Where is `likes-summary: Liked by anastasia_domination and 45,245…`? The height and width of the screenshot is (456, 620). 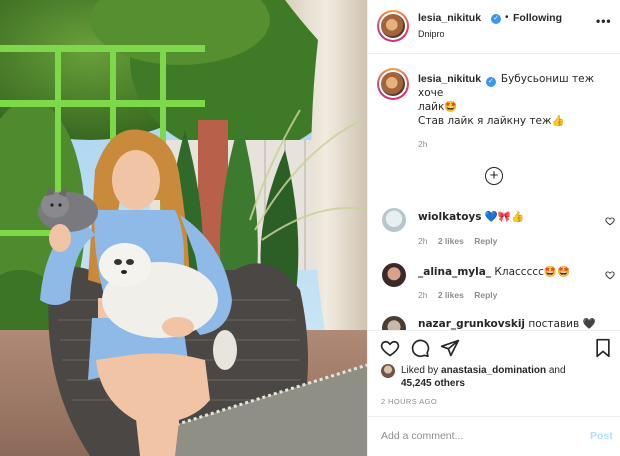
likes-summary: Liked by anastasia_domination and 45,245… is located at coordinates (508, 377).